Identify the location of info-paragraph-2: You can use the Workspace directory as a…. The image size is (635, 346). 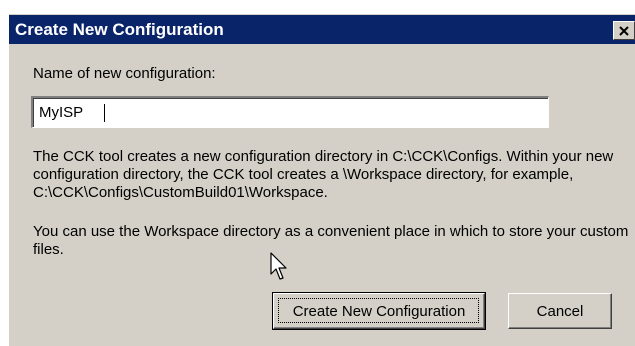
(331, 240).